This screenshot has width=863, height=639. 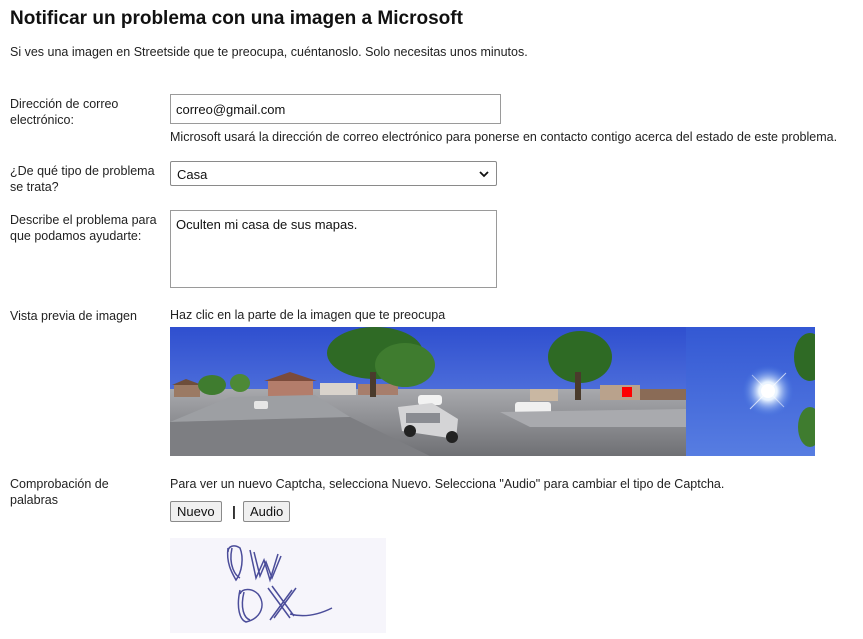 What do you see at coordinates (192, 174) in the screenshot?
I see `problem-type-value: Casa` at bounding box center [192, 174].